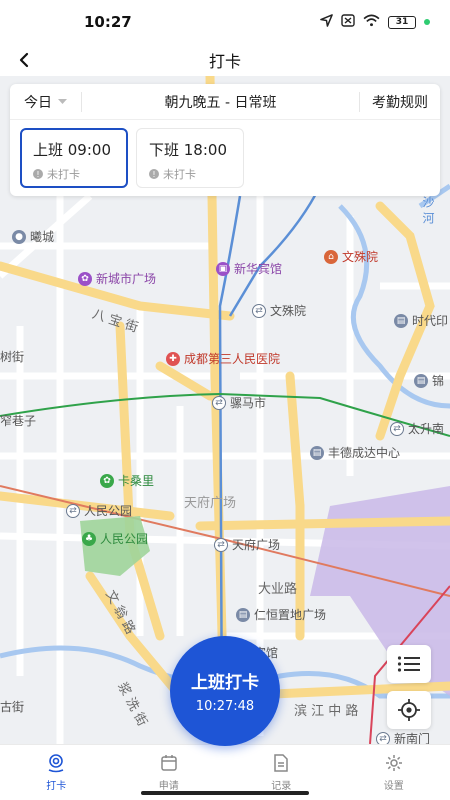 The height and width of the screenshot is (800, 450). I want to click on map-label-gujie: 古街, so click(12, 707).